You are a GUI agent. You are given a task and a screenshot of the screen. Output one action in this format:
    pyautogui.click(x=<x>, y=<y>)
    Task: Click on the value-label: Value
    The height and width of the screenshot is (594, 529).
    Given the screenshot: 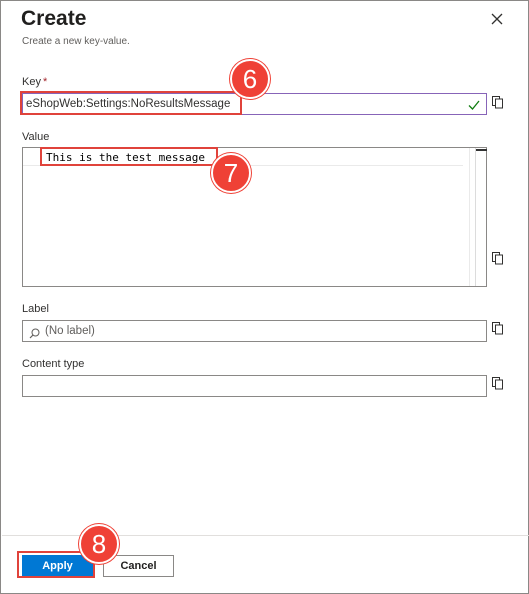 What is the action you would take?
    pyautogui.click(x=36, y=137)
    